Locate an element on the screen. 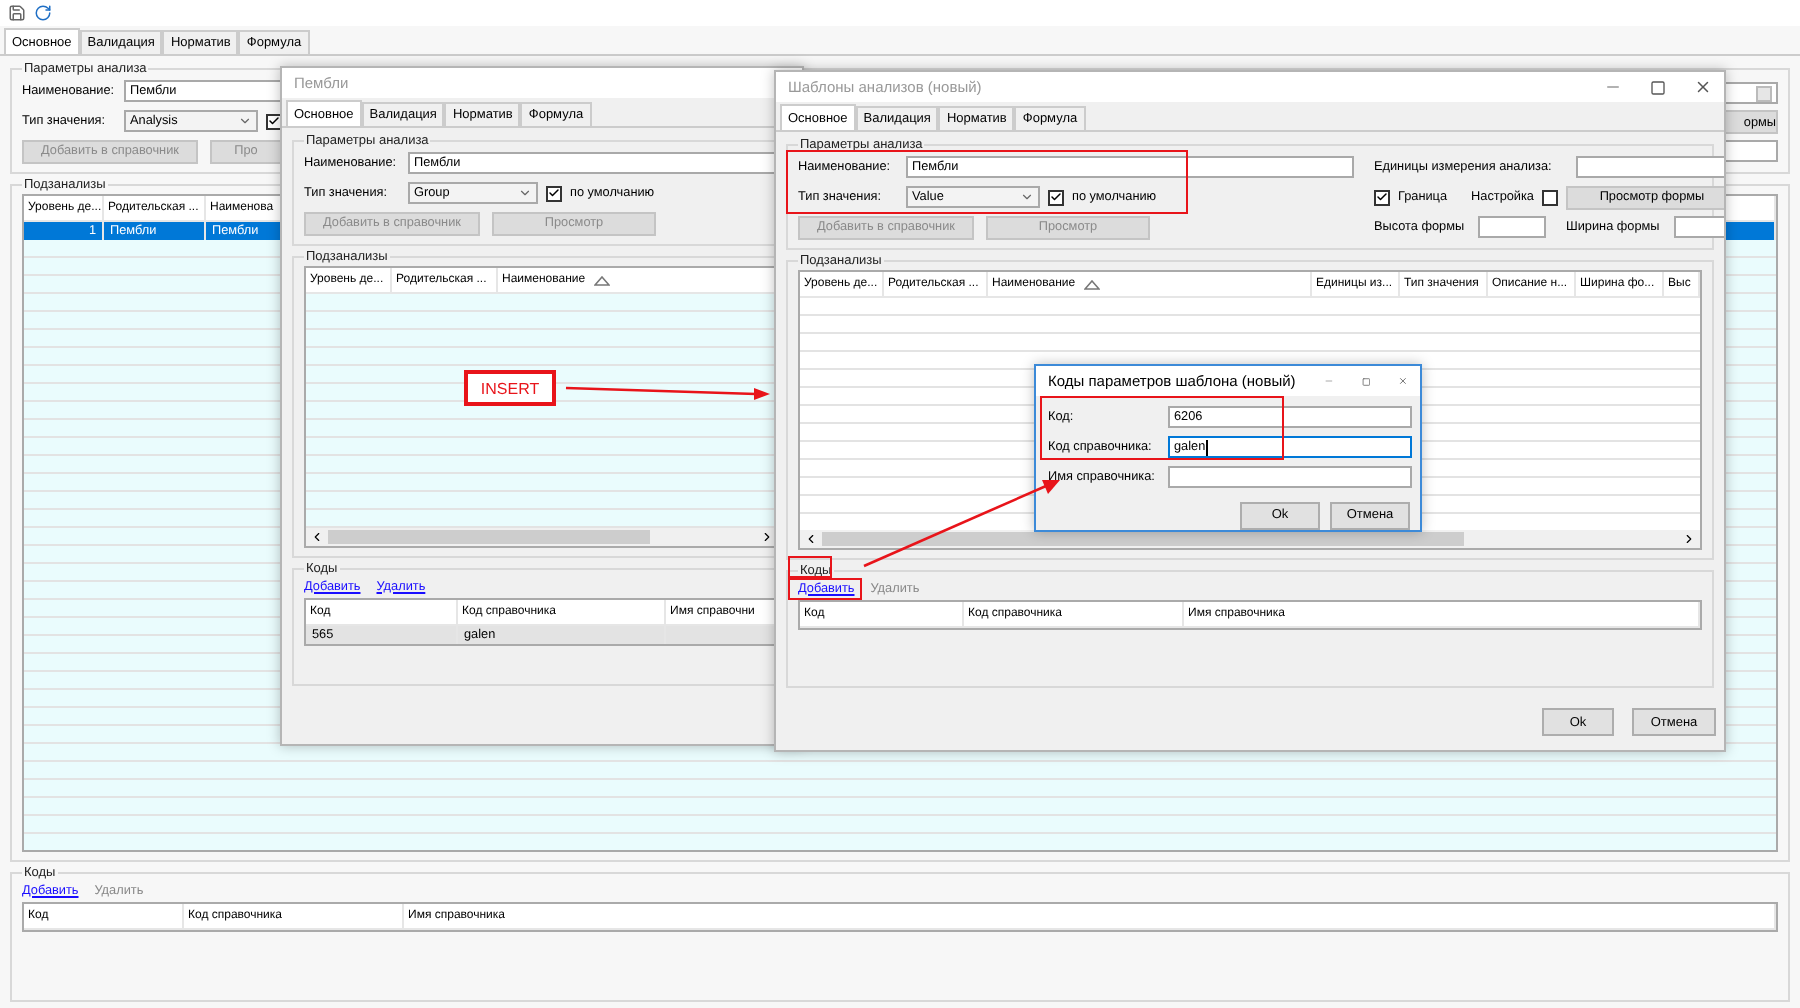 The height and width of the screenshot is (1008, 1800). insert-label: INSERT is located at coordinates (510, 388).